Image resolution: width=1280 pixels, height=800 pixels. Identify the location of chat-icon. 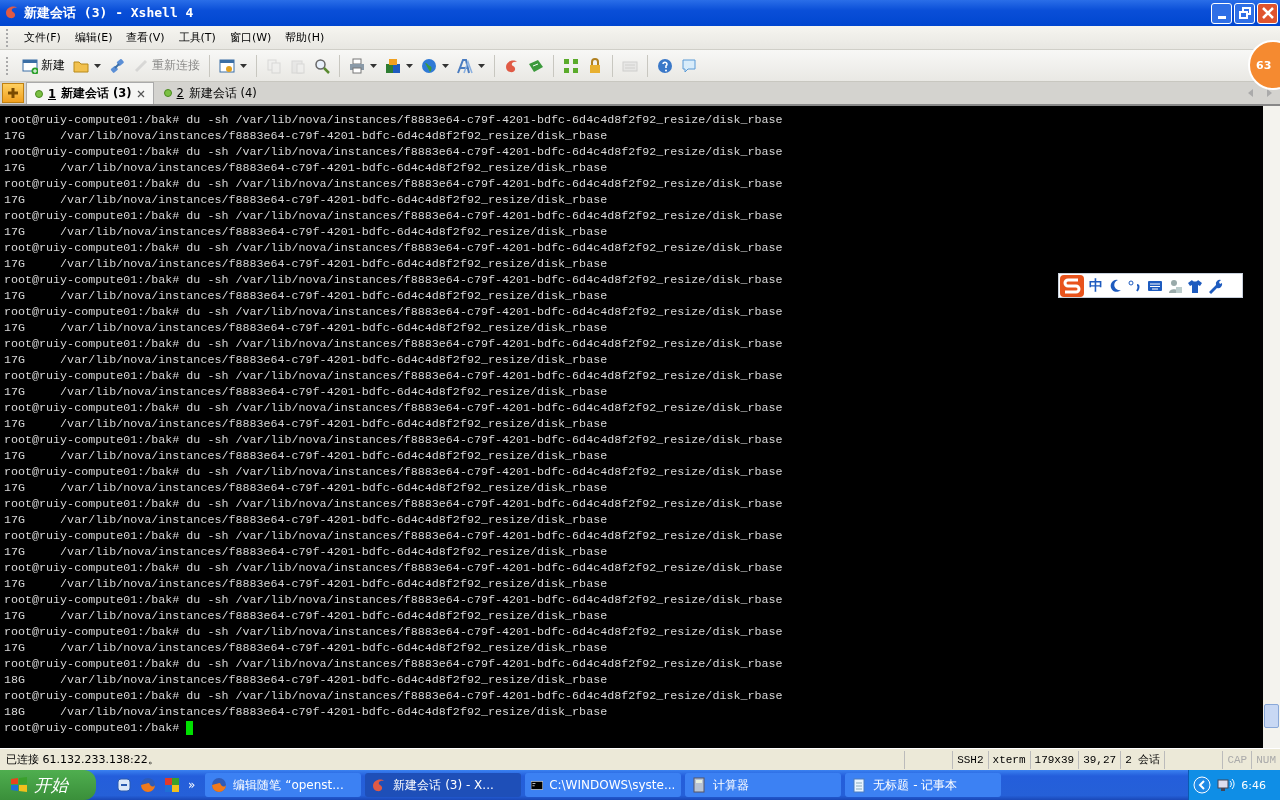
(689, 65).